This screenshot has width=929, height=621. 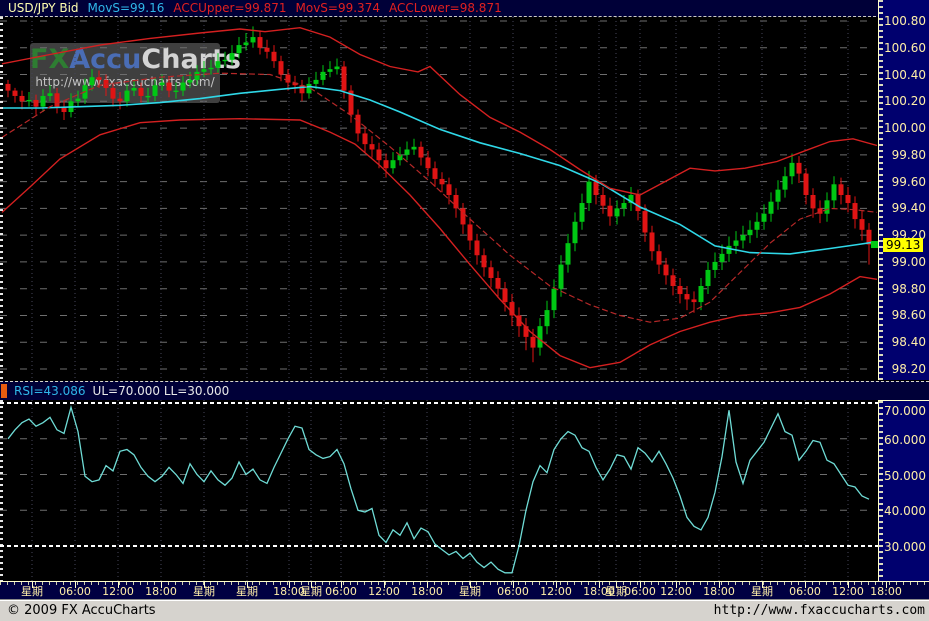 I want to click on rsi-axis-label: 70.000, so click(x=905, y=411).